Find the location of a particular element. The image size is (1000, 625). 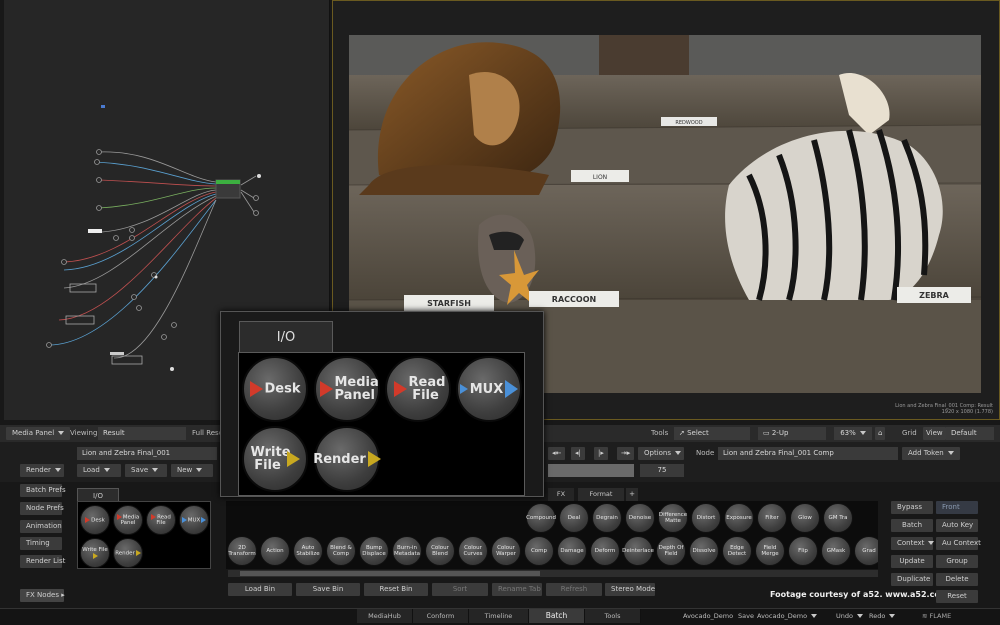

select-tool: ➚ Select is located at coordinates (712, 433).